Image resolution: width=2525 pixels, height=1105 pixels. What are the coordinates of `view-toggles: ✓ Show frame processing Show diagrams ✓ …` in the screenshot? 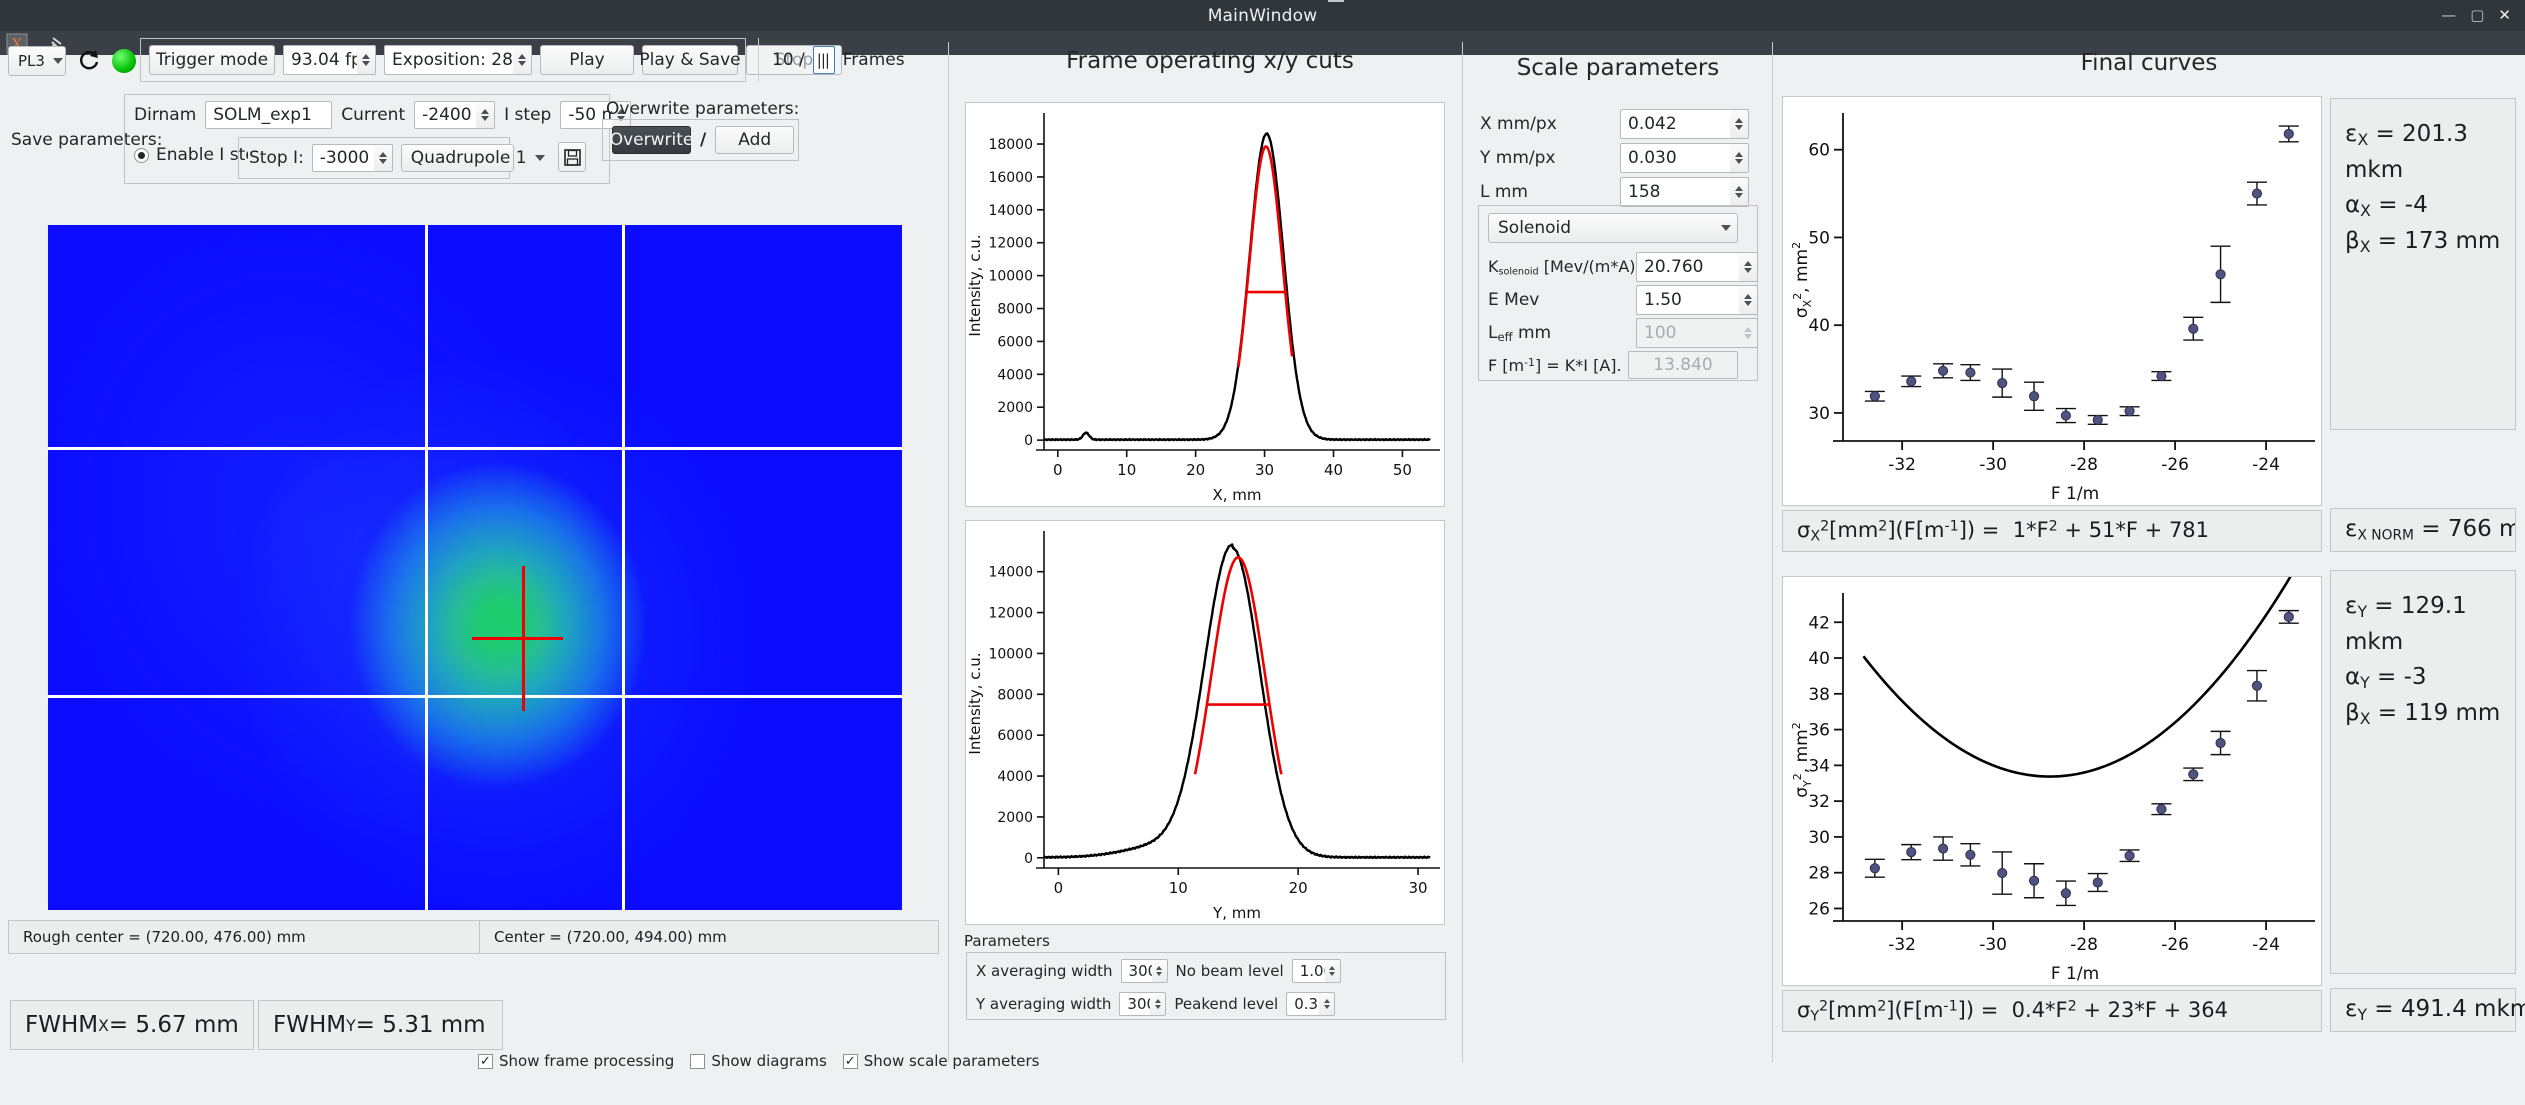 It's located at (758, 1061).